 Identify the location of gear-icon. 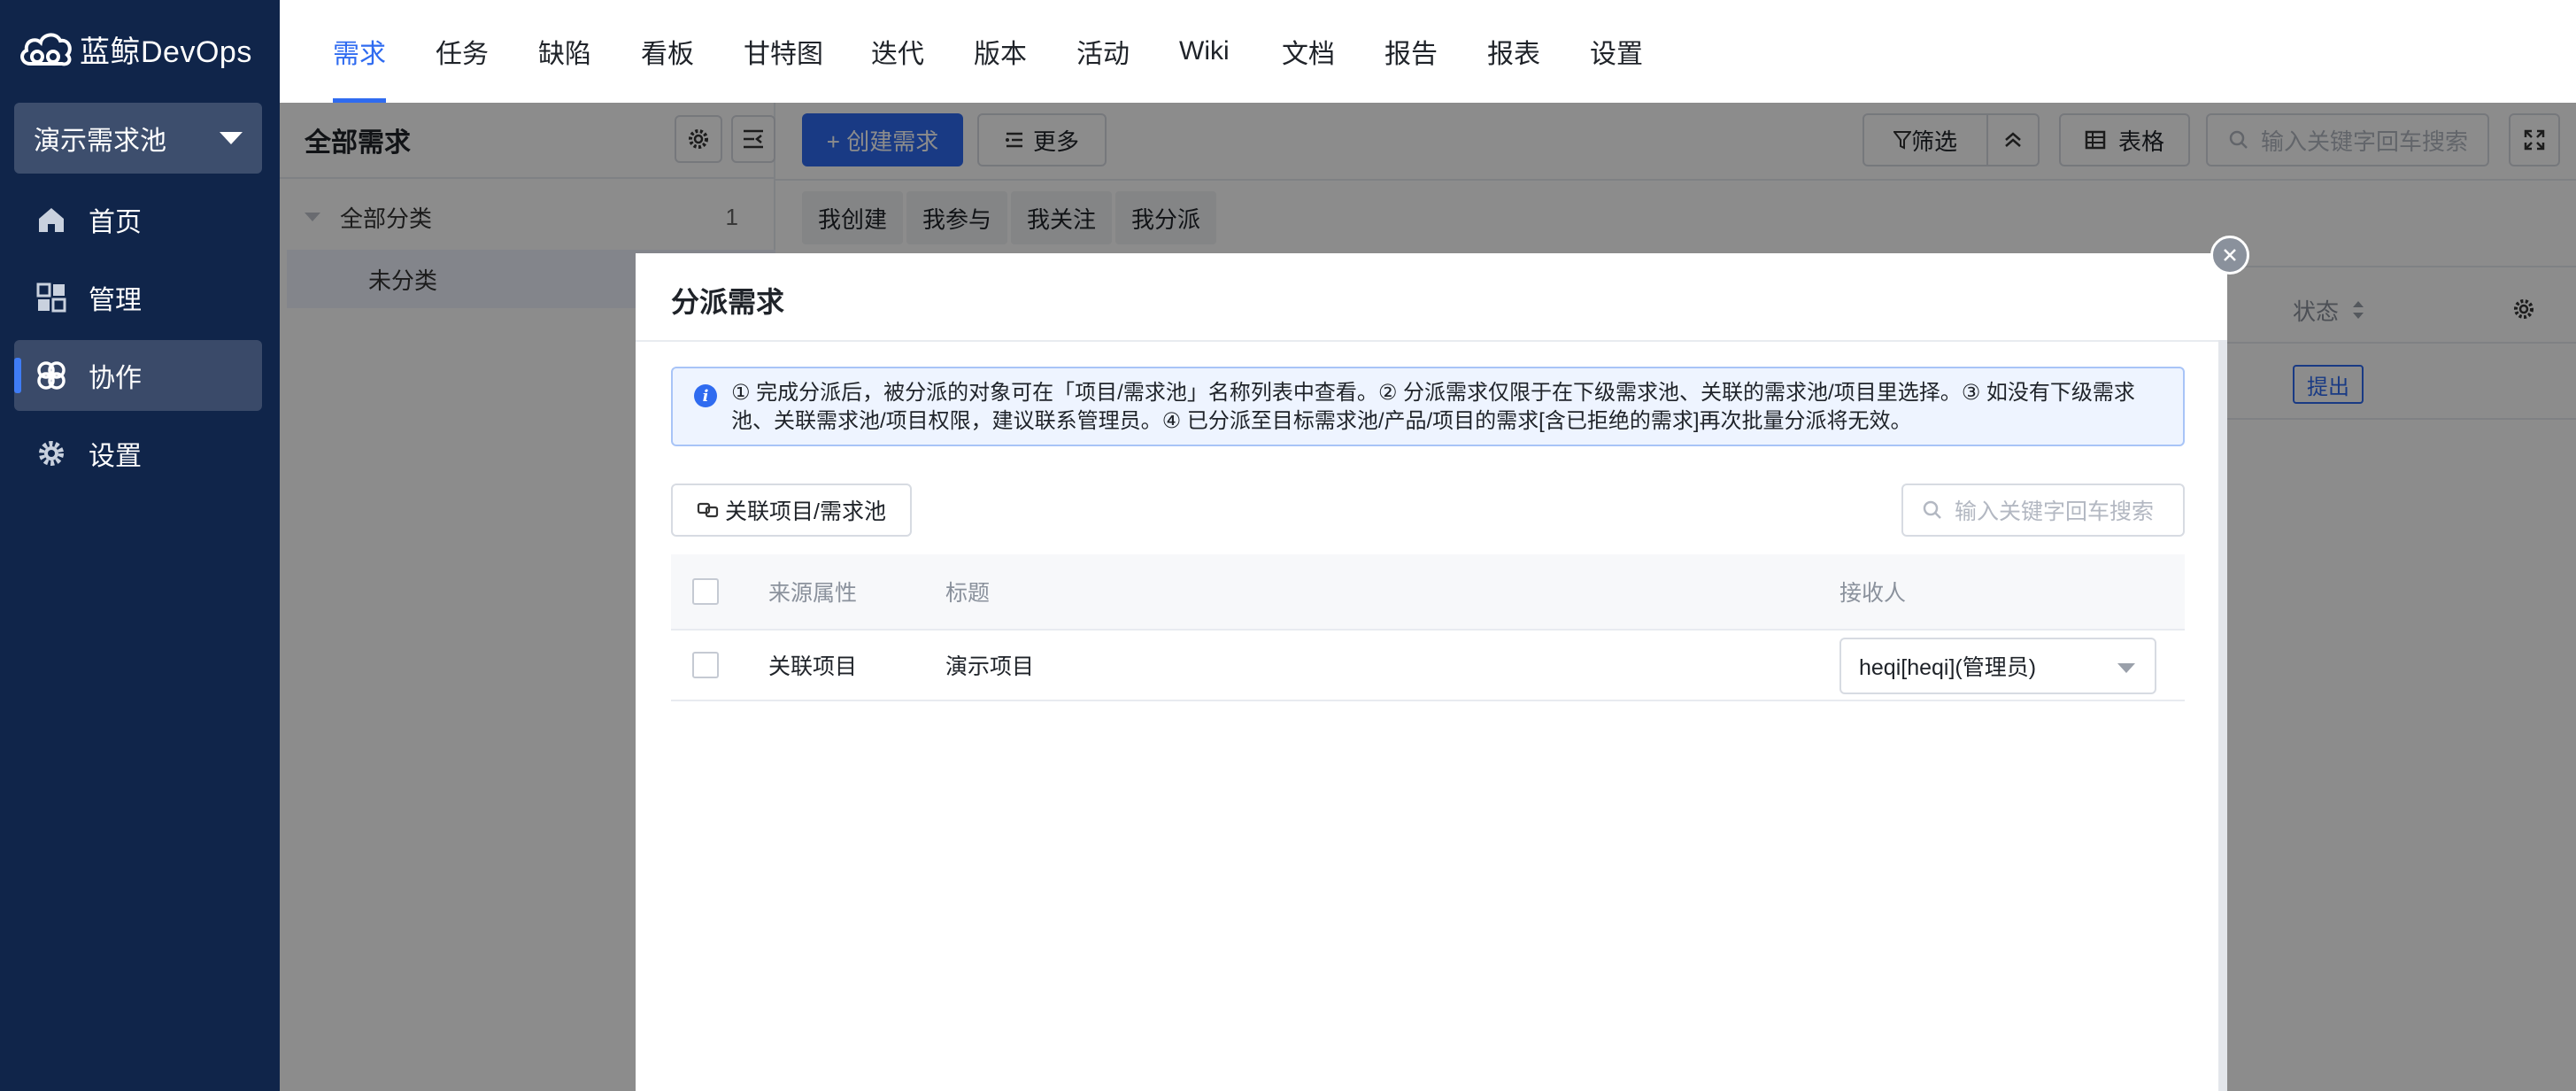
(51, 453).